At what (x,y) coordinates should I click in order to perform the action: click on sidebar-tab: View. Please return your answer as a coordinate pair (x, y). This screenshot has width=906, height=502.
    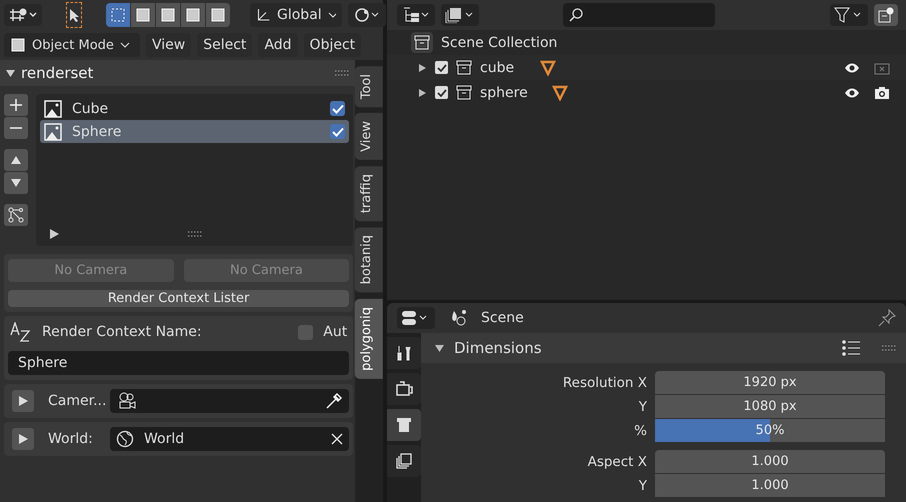
    Looking at the image, I should click on (369, 136).